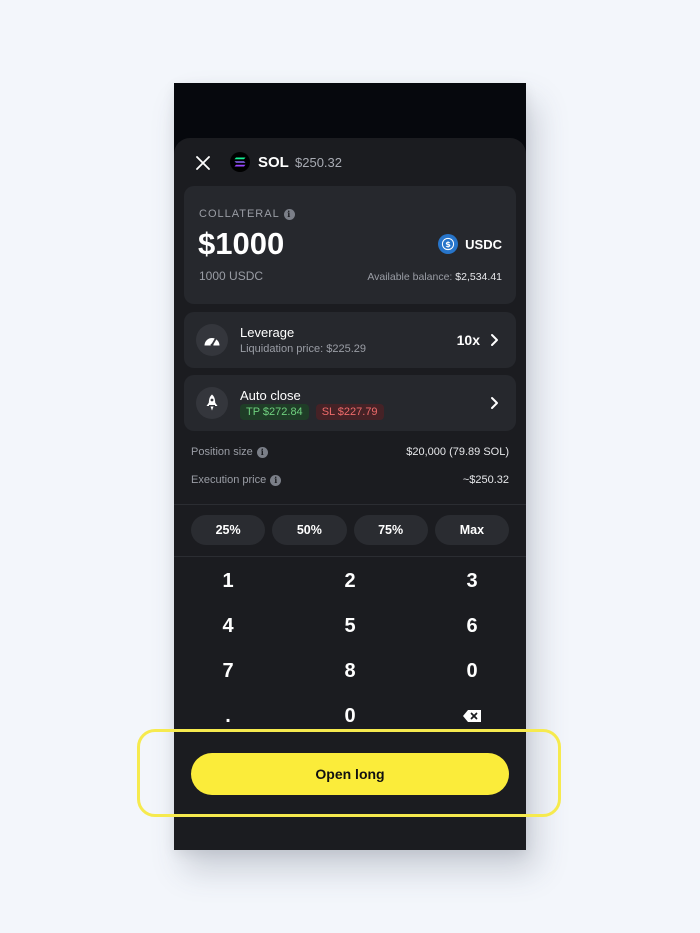  Describe the element at coordinates (228, 530) in the screenshot. I see `percent-25-button: 25%` at that location.